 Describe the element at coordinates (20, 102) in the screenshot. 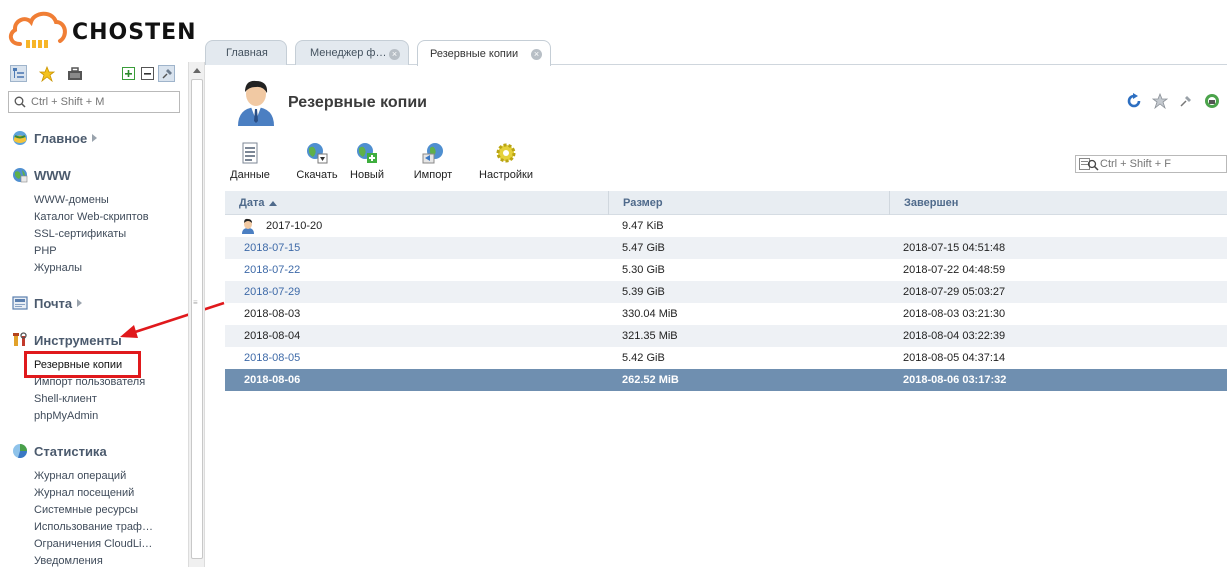

I see `search-icon` at that location.